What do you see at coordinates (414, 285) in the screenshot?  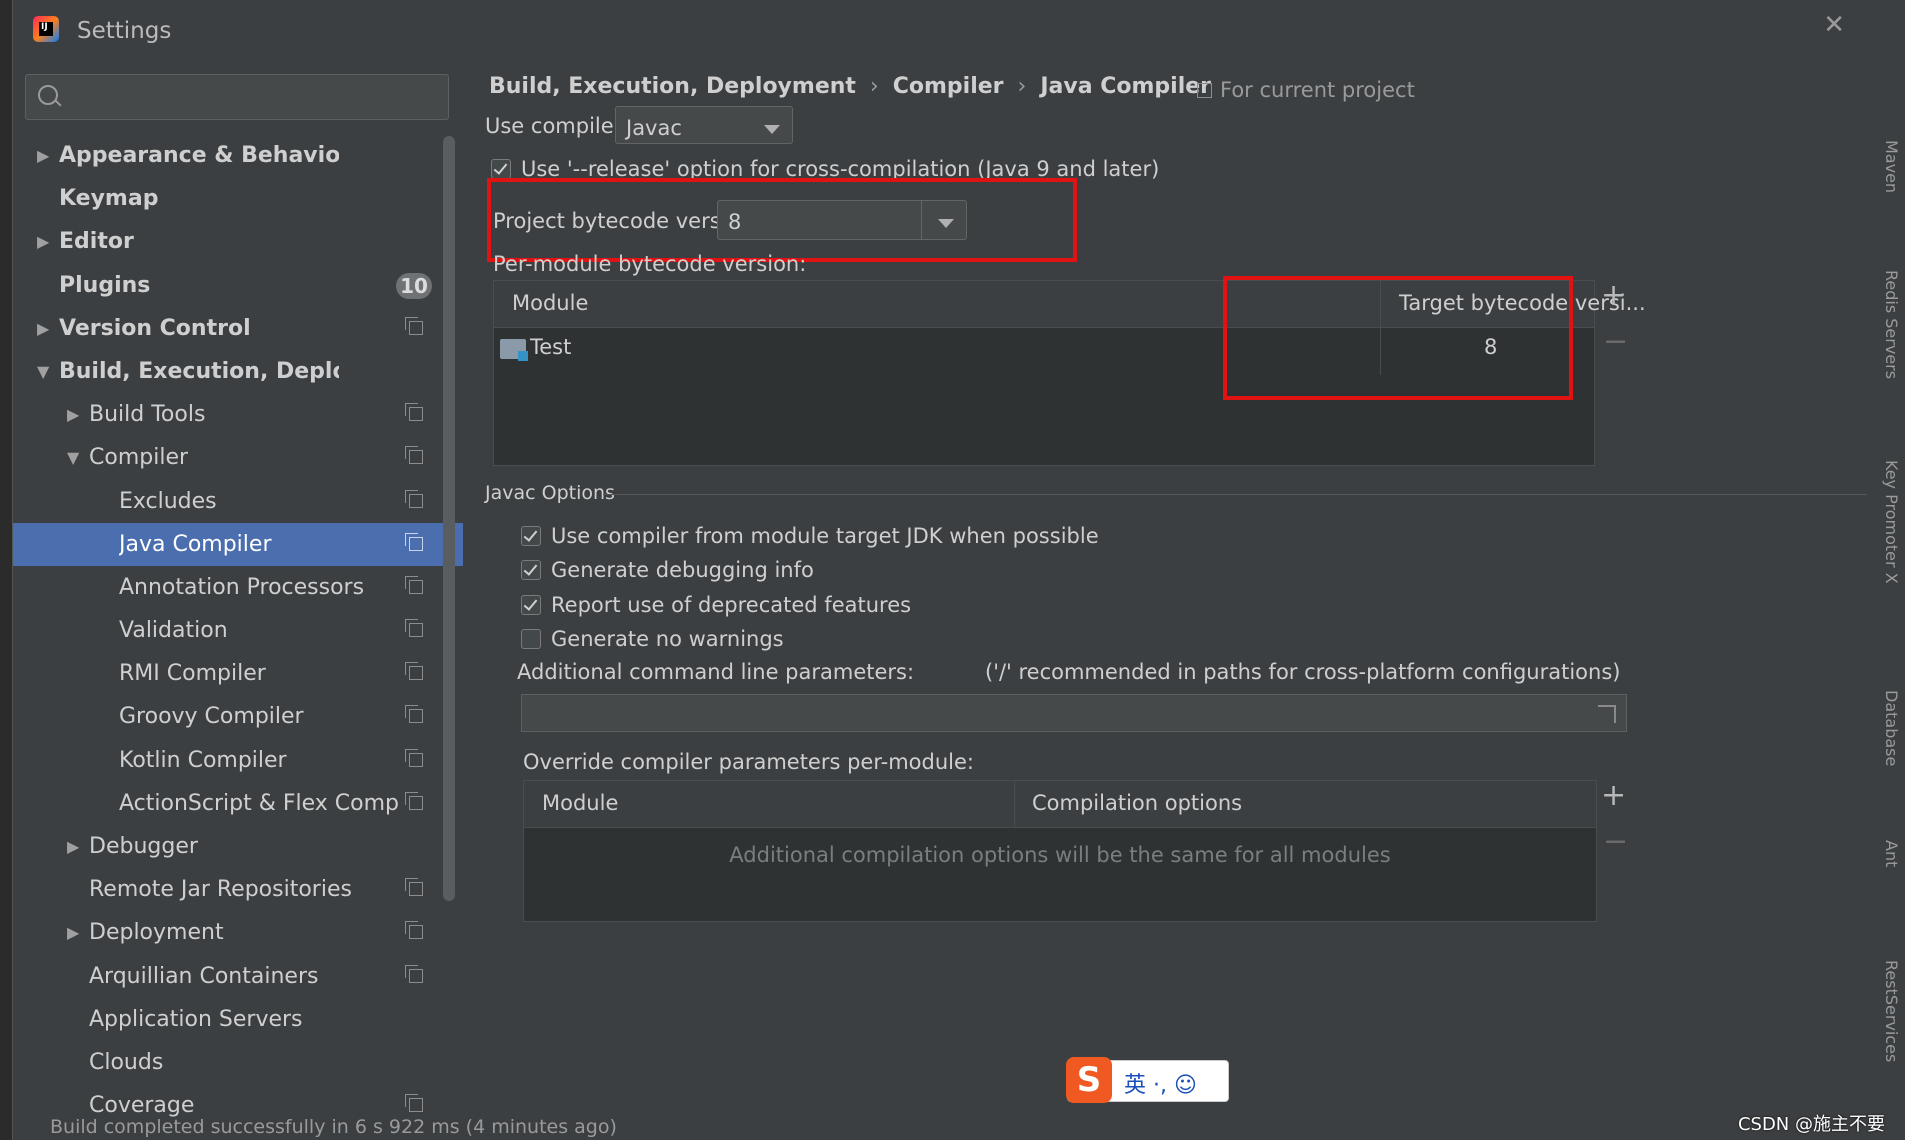 I see `update-count-badge: 10` at bounding box center [414, 285].